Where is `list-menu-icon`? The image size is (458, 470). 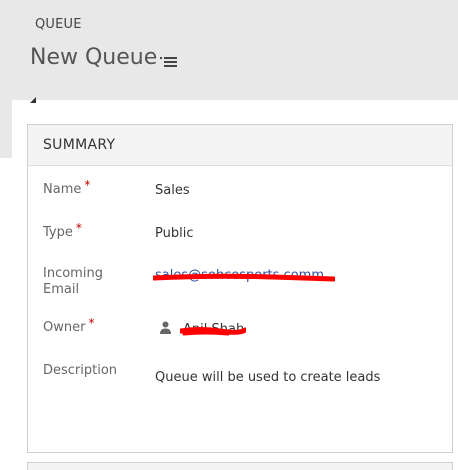 list-menu-icon is located at coordinates (169, 61).